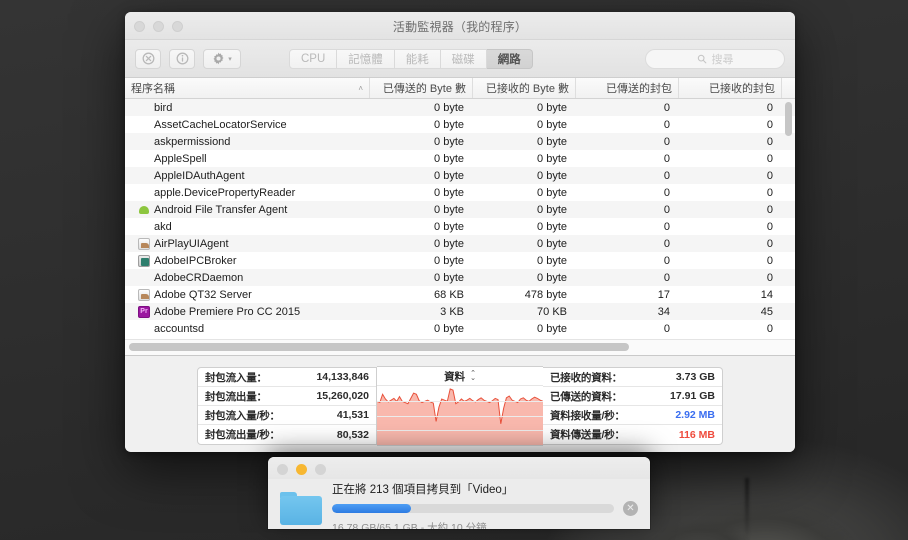  Describe the element at coordinates (282, 469) in the screenshot. I see `copy-dialog-close-button` at that location.